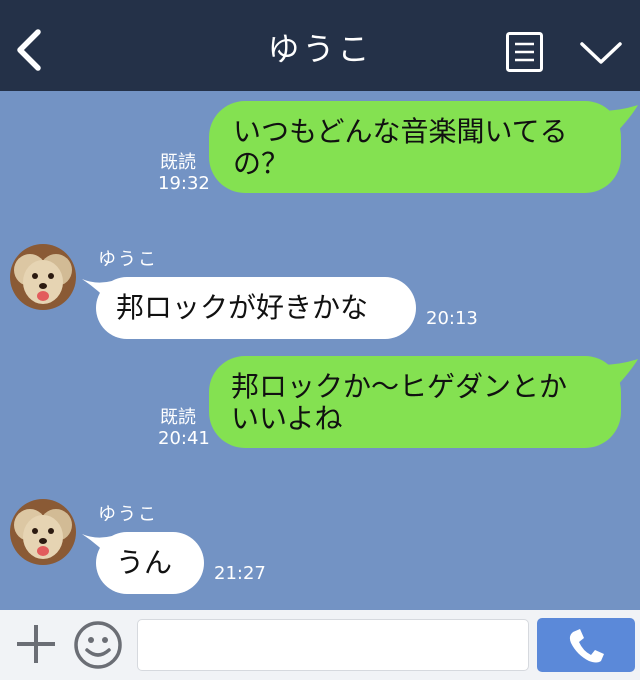  What do you see at coordinates (287, 418) in the screenshot?
I see `message-text: いいよね` at bounding box center [287, 418].